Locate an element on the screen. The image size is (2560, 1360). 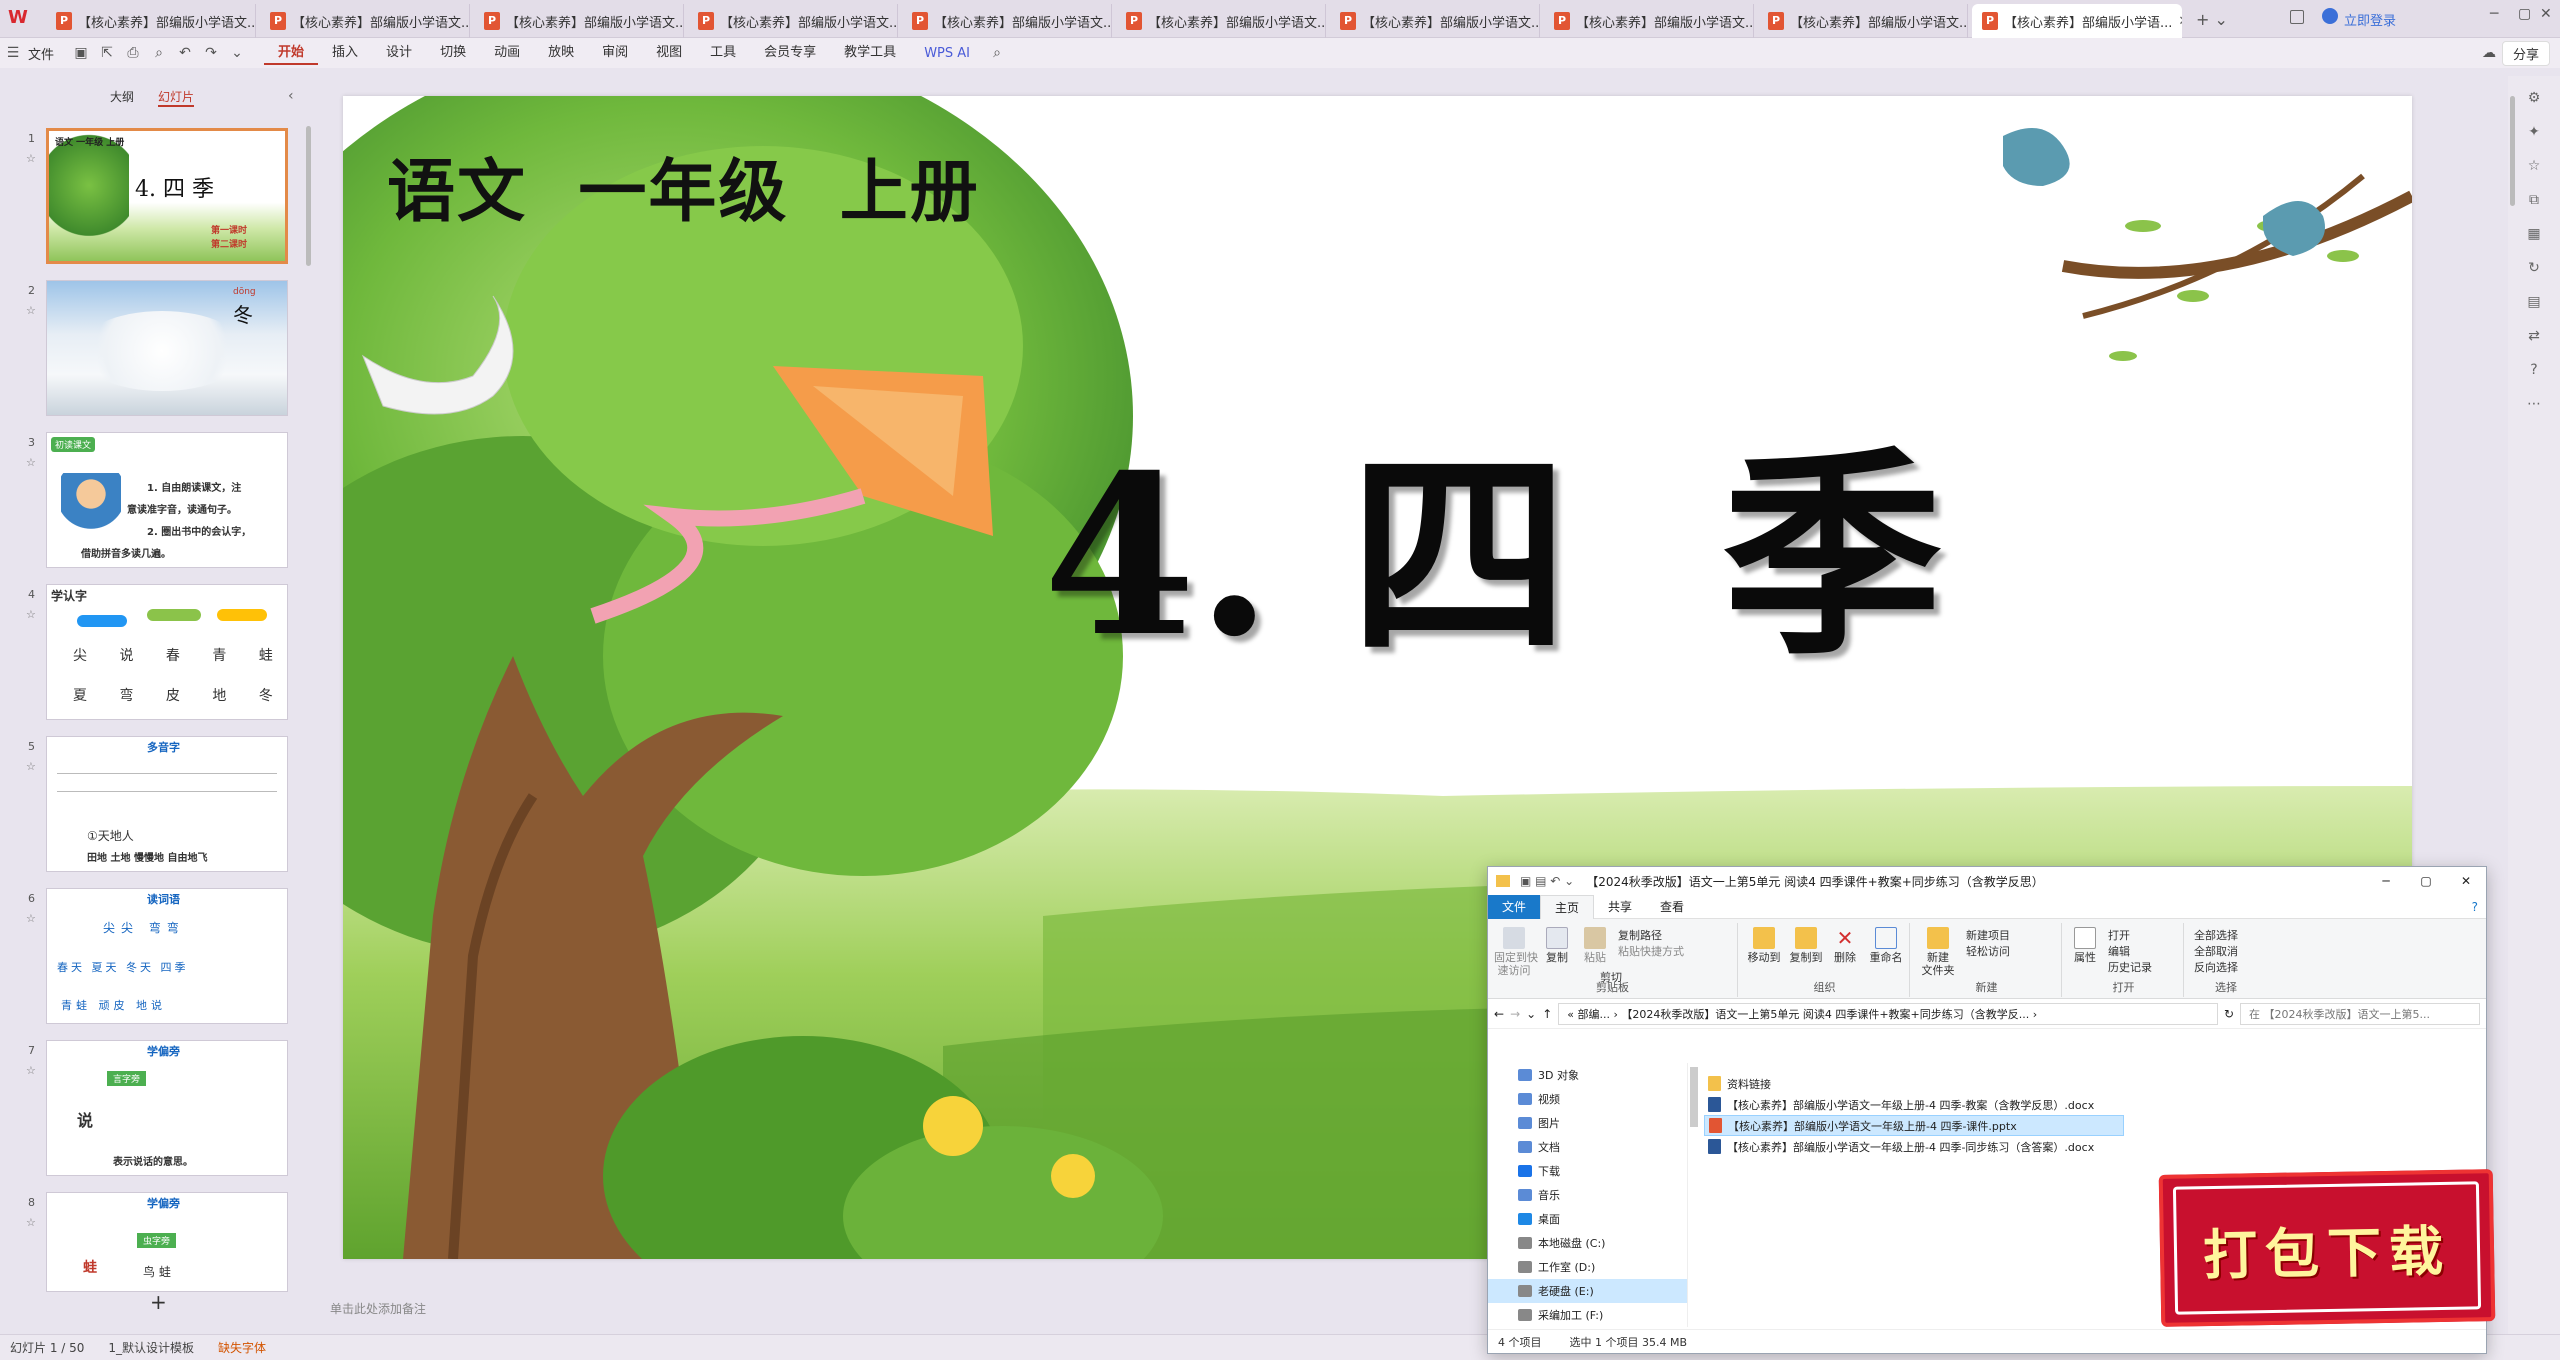
tab-outline: 大纲 is located at coordinates (122, 97).